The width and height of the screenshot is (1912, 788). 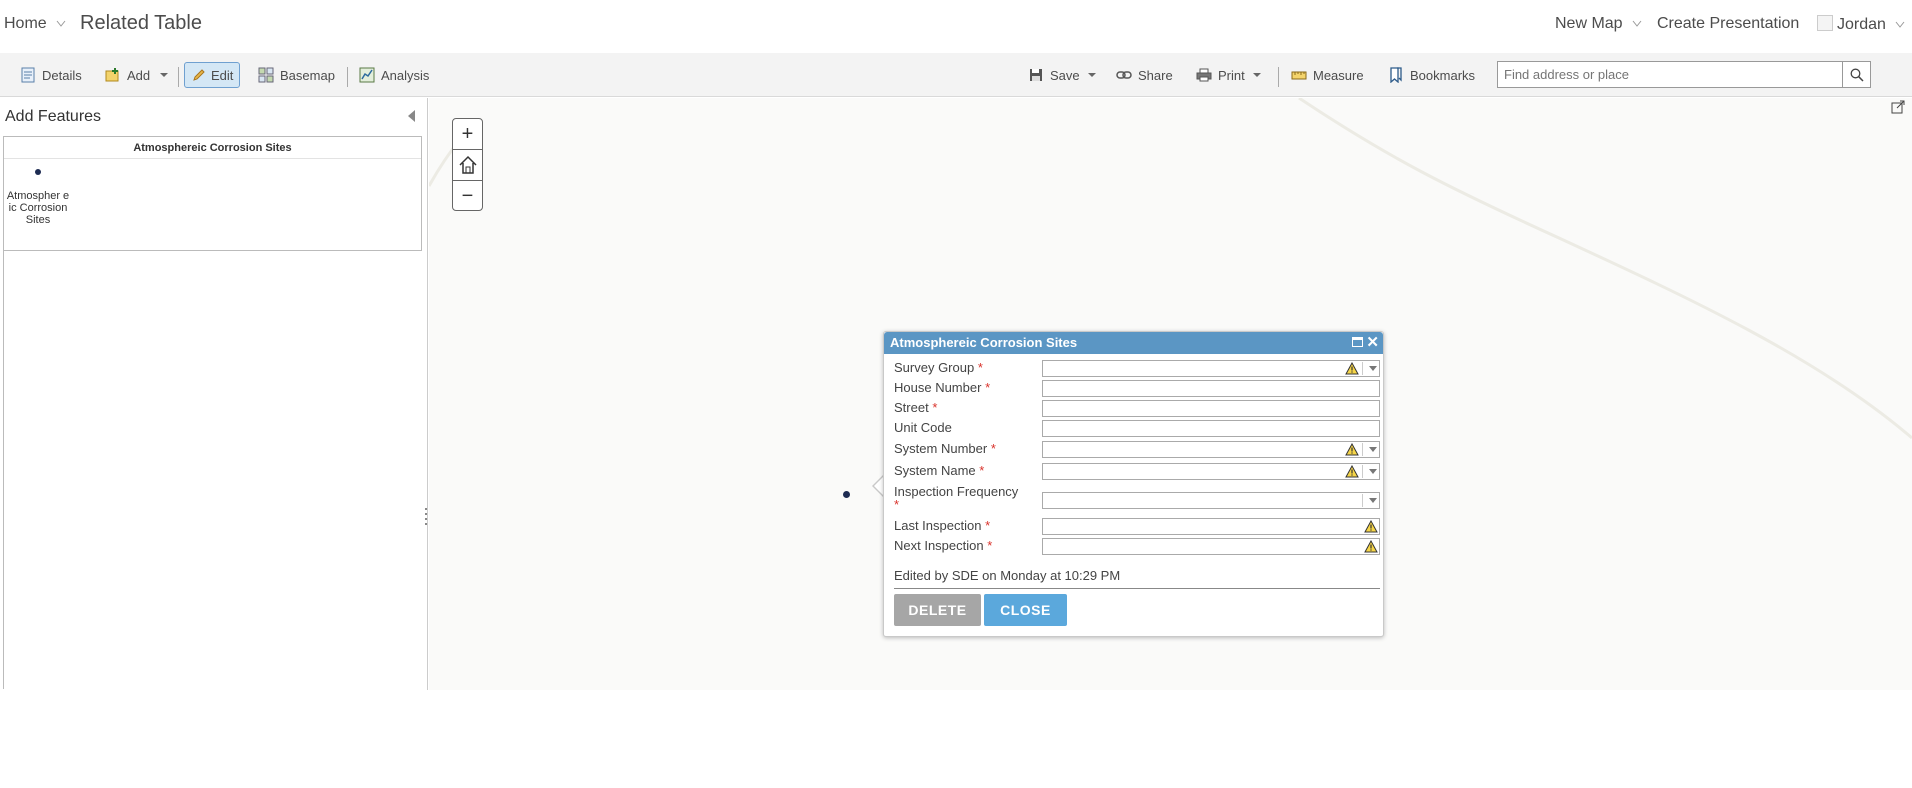 What do you see at coordinates (1357, 342) in the screenshot?
I see `maximize-icon` at bounding box center [1357, 342].